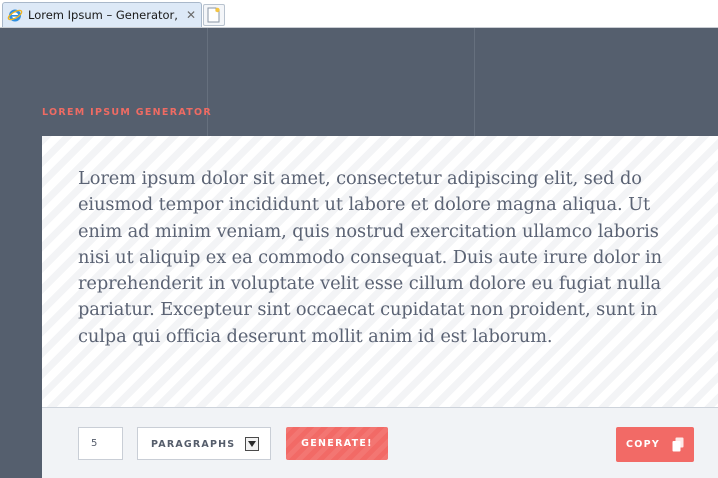  I want to click on new-tab-button, so click(214, 15).